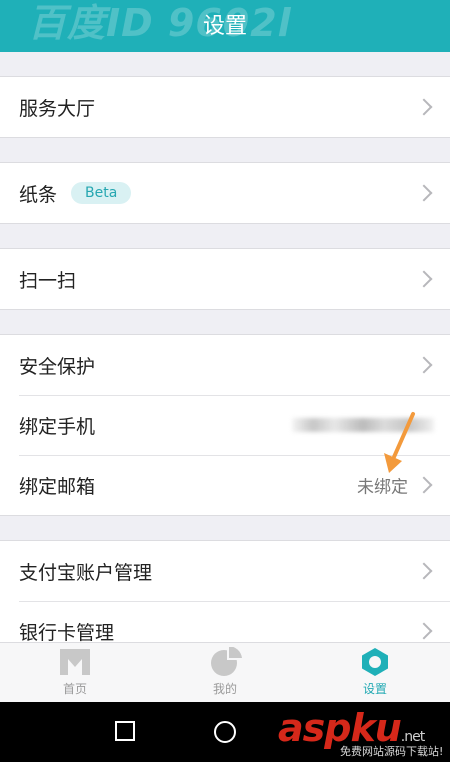  I want to click on bottom-tab-bar: 首页 我的 设置, so click(225, 672).